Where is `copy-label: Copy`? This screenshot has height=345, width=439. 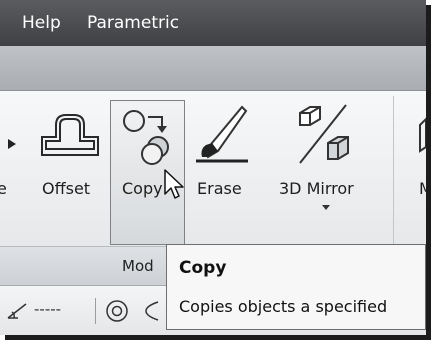 copy-label: Copy is located at coordinates (142, 188).